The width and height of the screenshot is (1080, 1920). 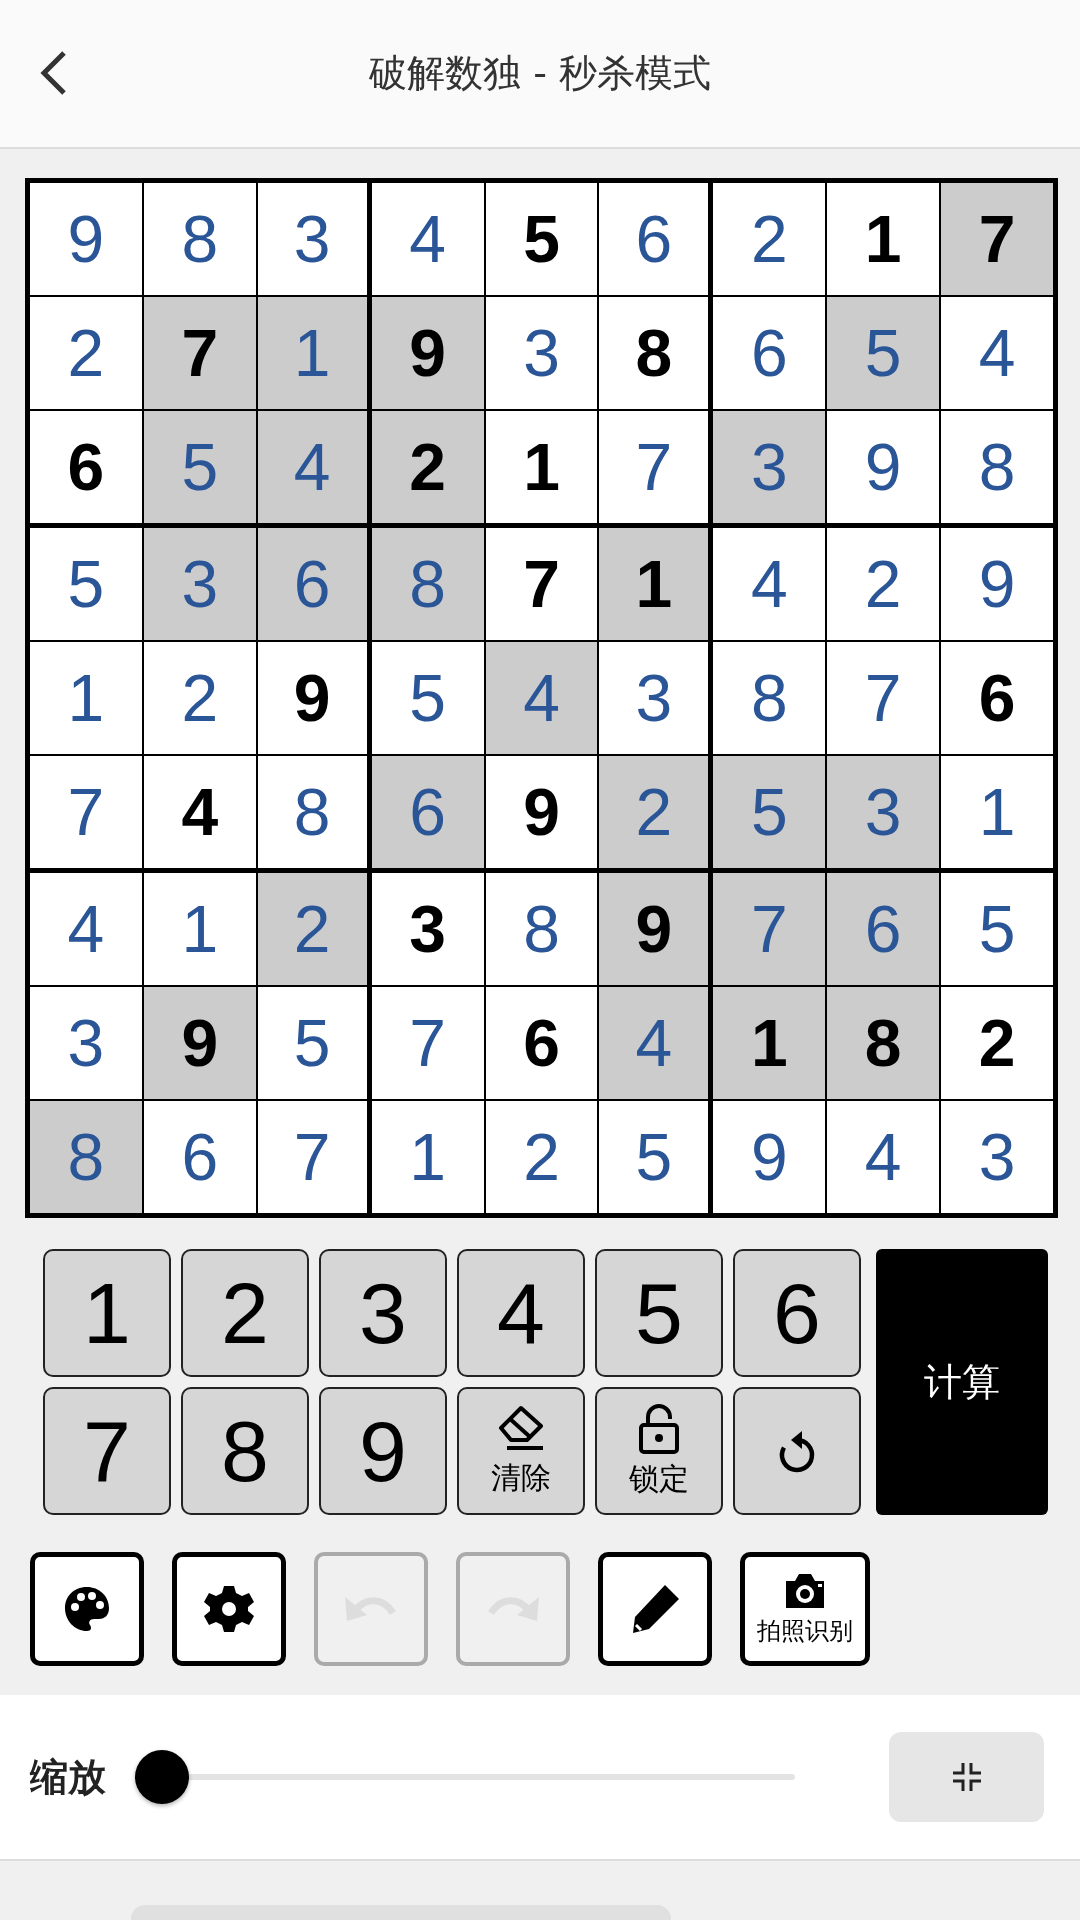 I want to click on number-key: 4, so click(x=521, y=1313).